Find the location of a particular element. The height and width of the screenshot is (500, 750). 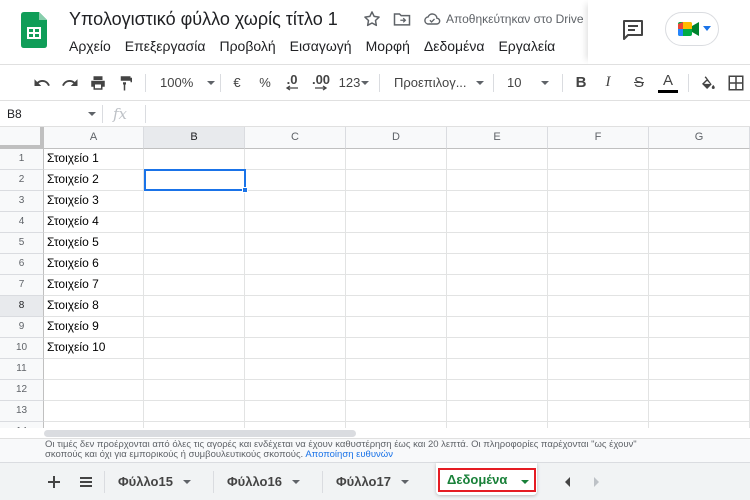

cell-f7 is located at coordinates (598, 285).